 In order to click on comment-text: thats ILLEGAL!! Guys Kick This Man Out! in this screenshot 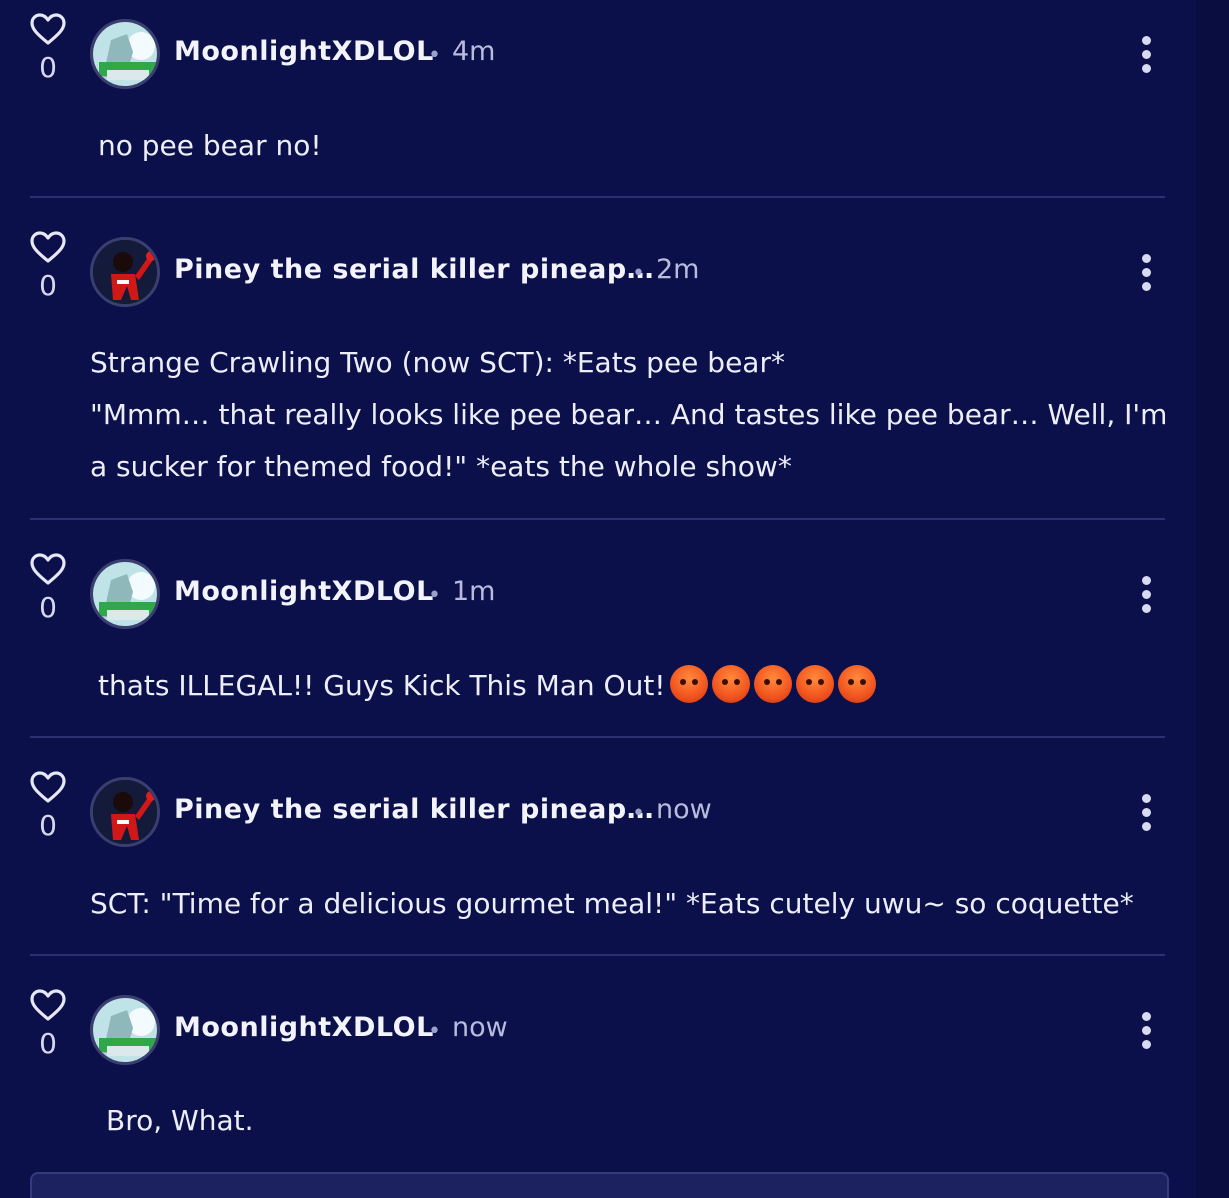, I will do `click(487, 686)`.